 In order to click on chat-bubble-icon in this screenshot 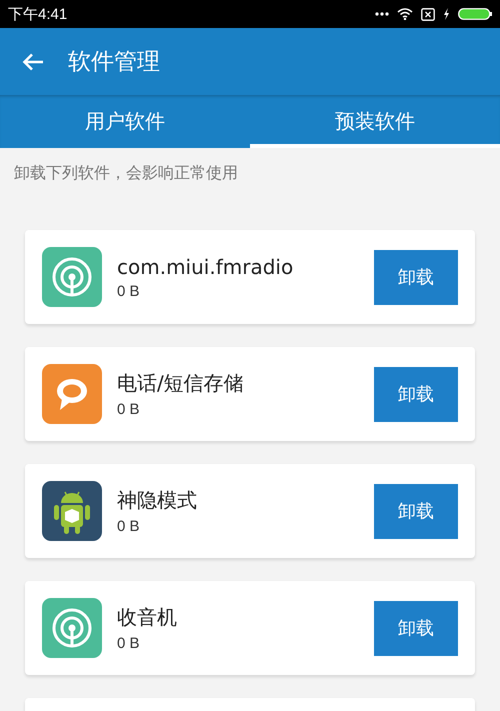, I will do `click(72, 394)`.